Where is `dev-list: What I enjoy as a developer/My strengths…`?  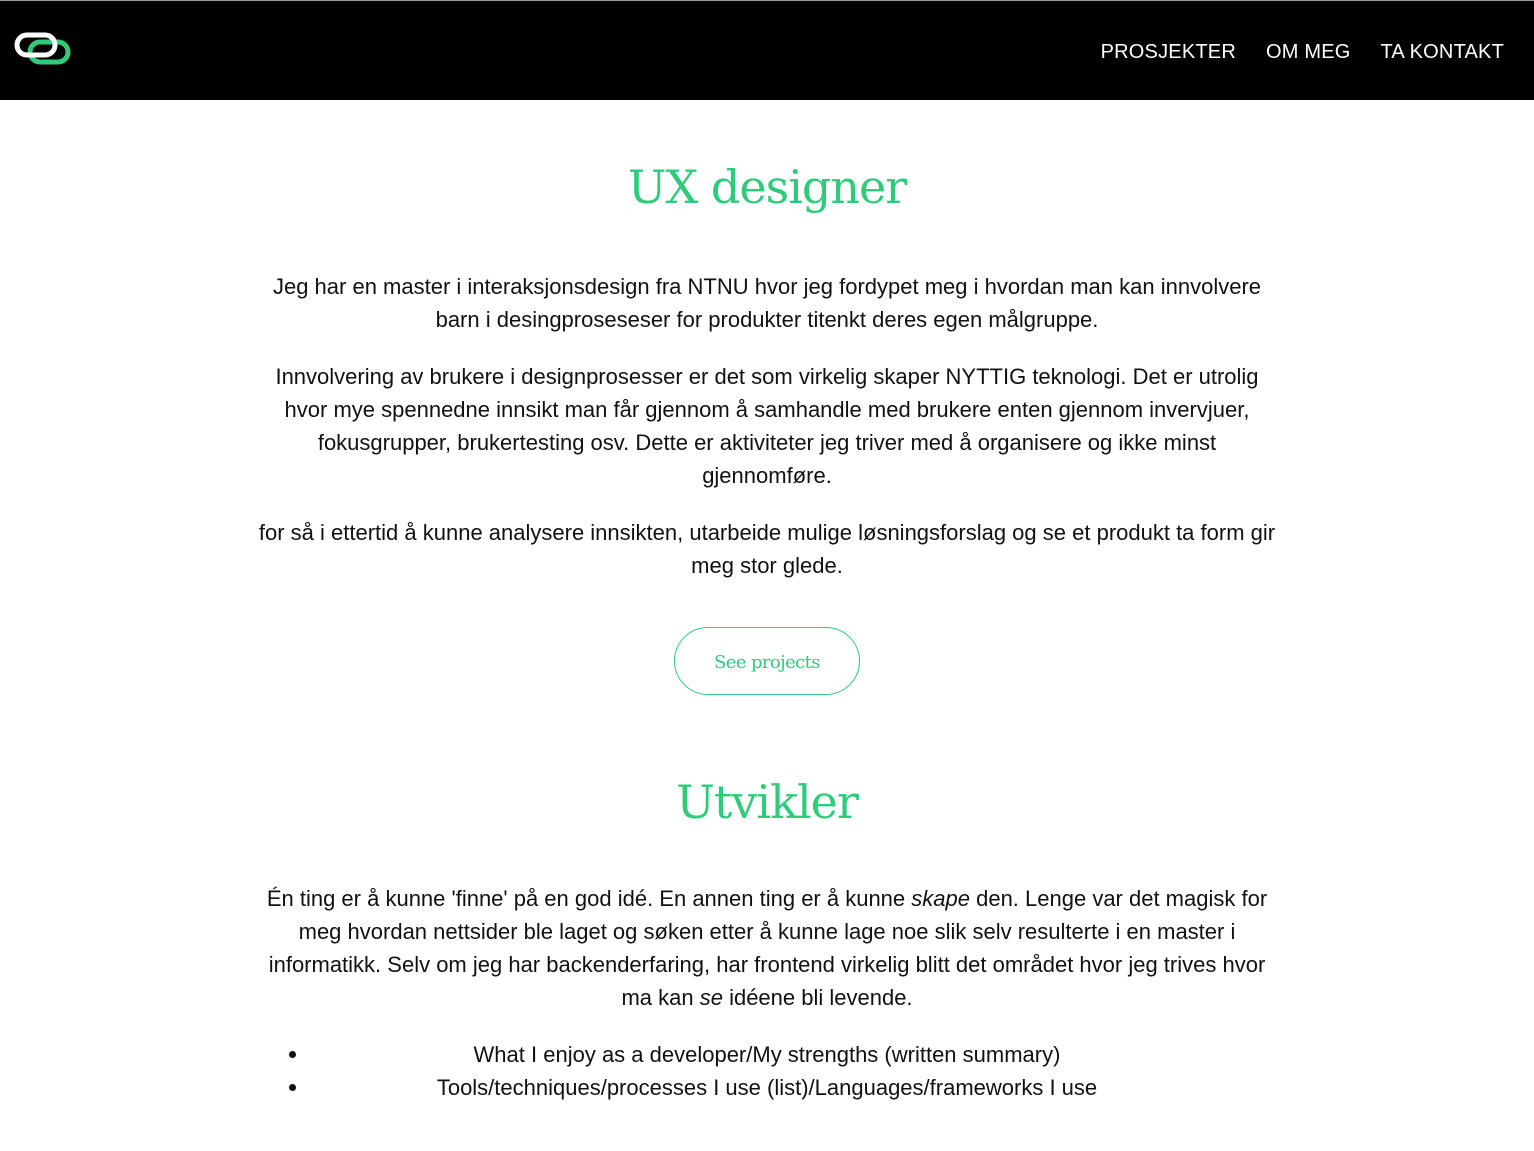 dev-list: What I enjoy as a developer/My strengths… is located at coordinates (767, 1071).